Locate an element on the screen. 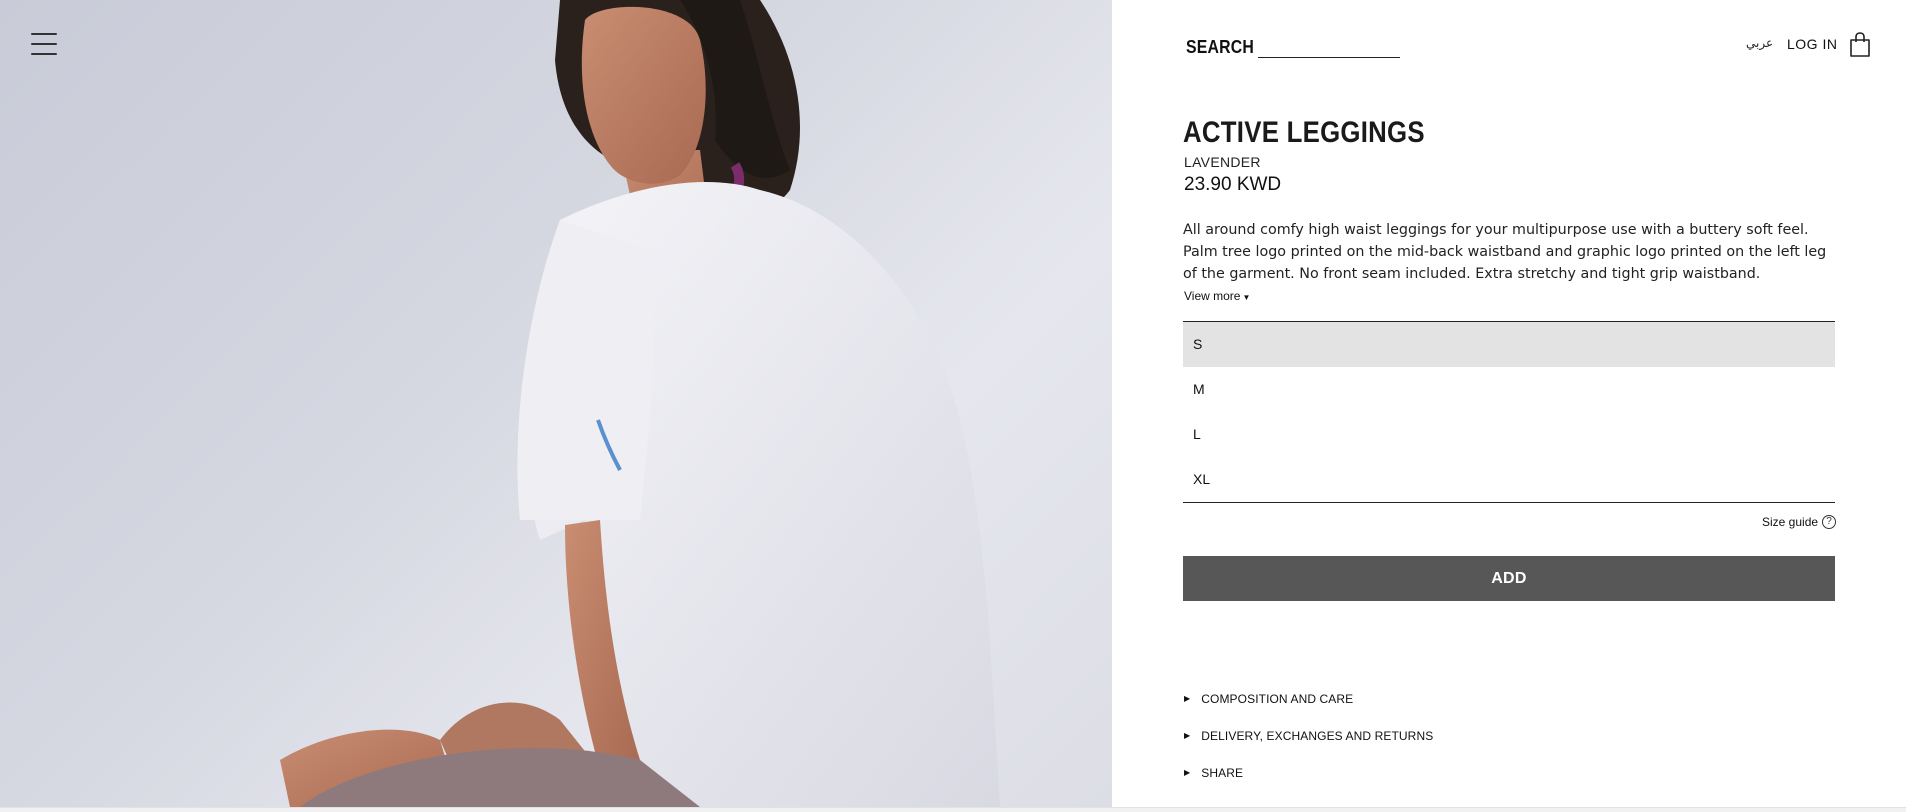  accordion-label: DELIVERY, EXCHANGES AND RETURNS is located at coordinates (1317, 735).